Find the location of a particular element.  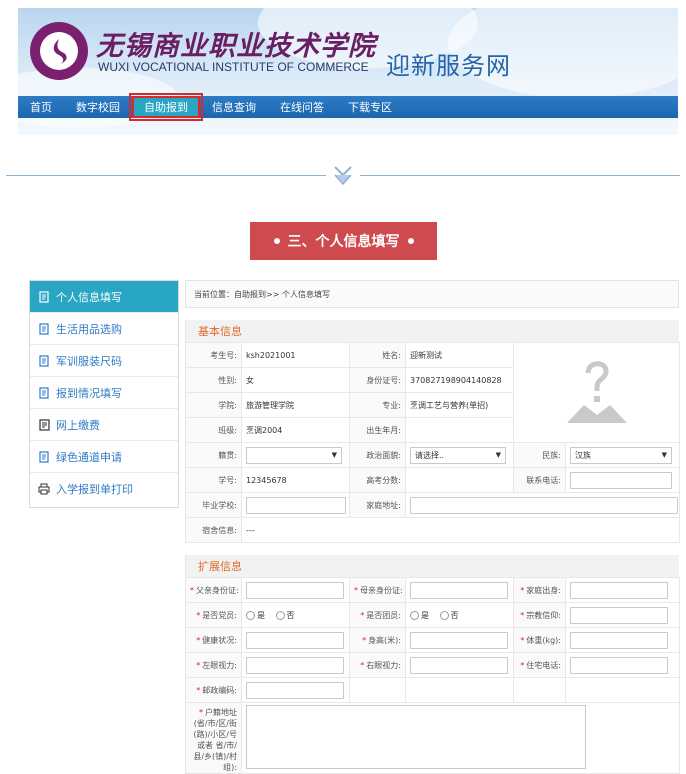

printer-icon is located at coordinates (44, 489).